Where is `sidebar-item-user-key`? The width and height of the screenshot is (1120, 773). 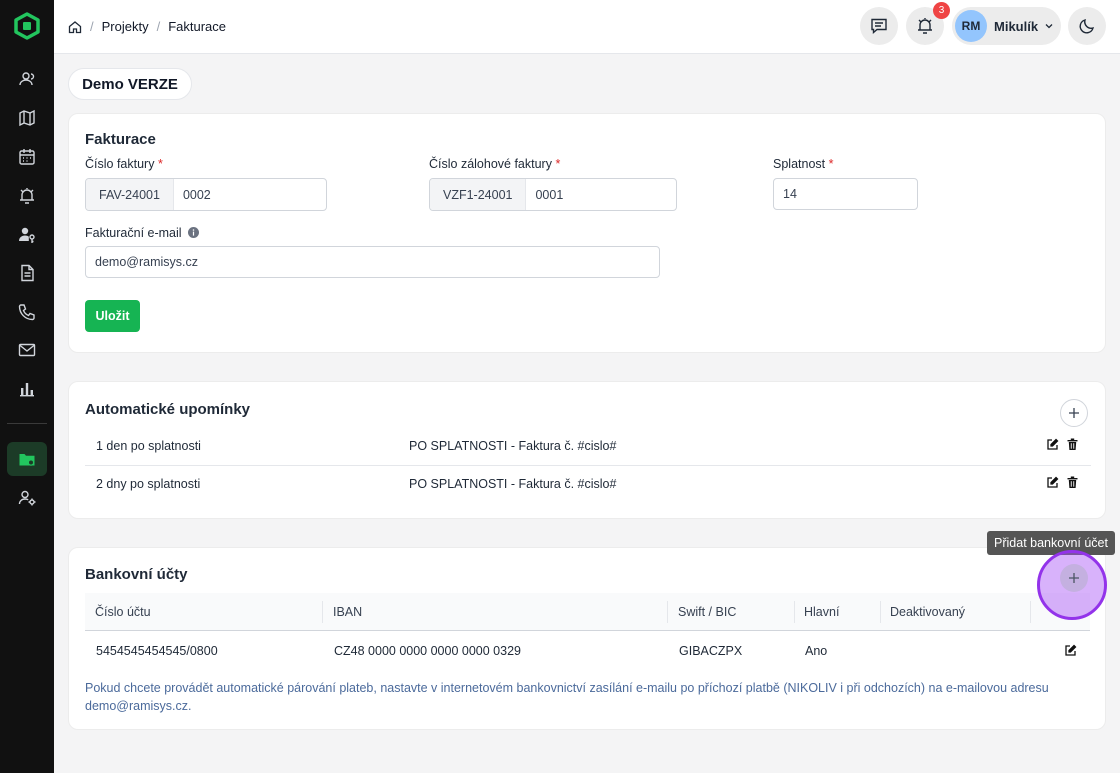
sidebar-item-user-key is located at coordinates (27, 235).